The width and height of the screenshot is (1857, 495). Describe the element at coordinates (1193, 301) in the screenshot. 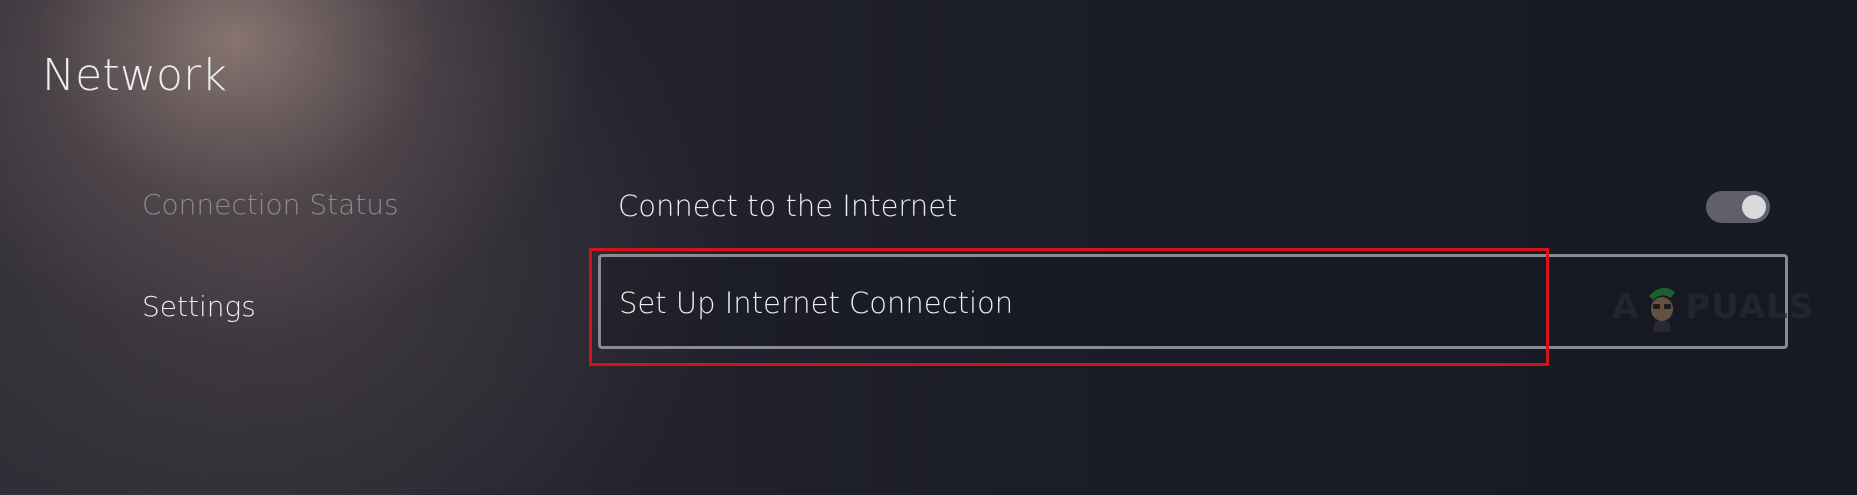

I see `set-up-internet-connection-row: Set Up Internet Connection` at that location.